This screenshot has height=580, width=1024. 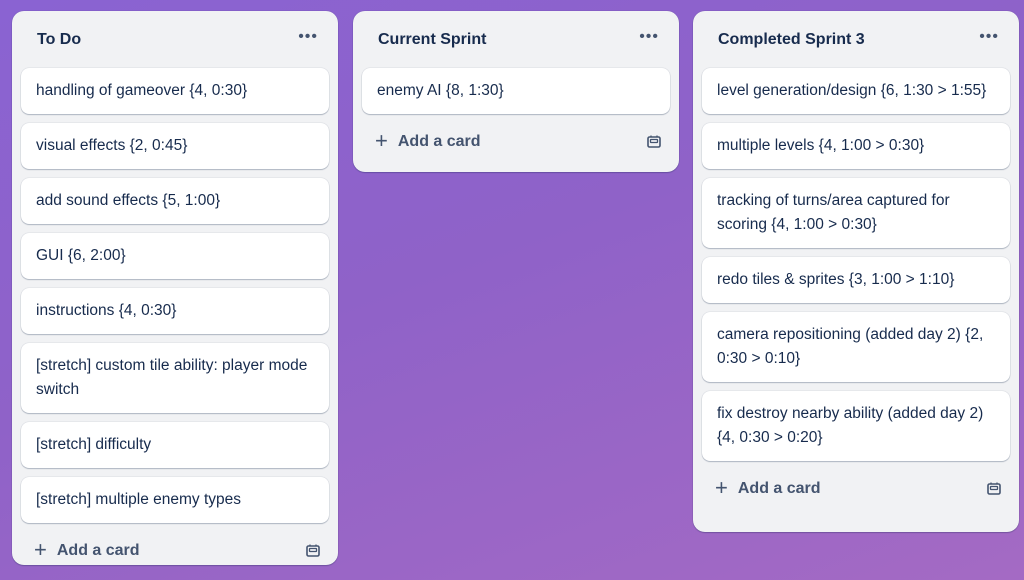 I want to click on list-header: Current Sprint •••, so click(x=516, y=39).